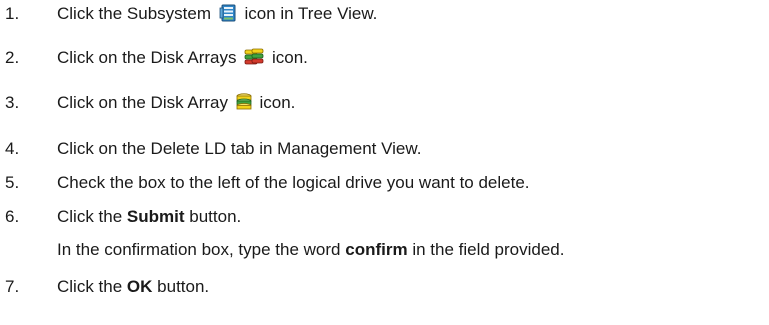 Image resolution: width=769 pixels, height=325 pixels. I want to click on step-number: 2., so click(12, 57).